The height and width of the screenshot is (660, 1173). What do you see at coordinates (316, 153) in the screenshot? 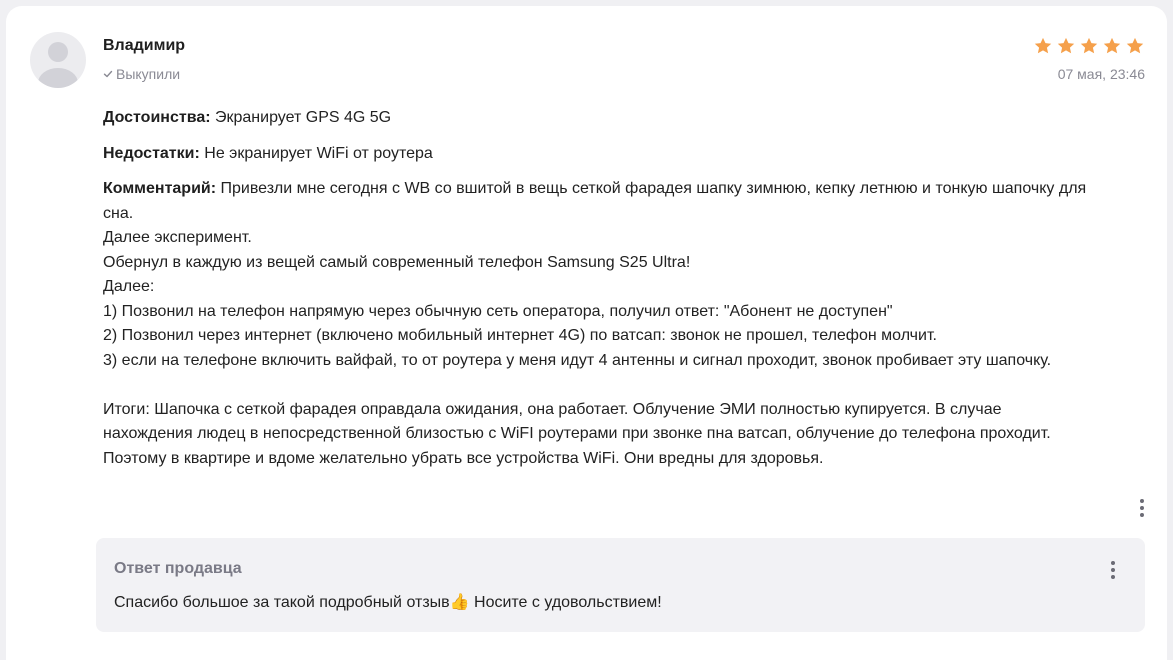
I see `cons-text: Не экранирует WiFi от роутера` at bounding box center [316, 153].